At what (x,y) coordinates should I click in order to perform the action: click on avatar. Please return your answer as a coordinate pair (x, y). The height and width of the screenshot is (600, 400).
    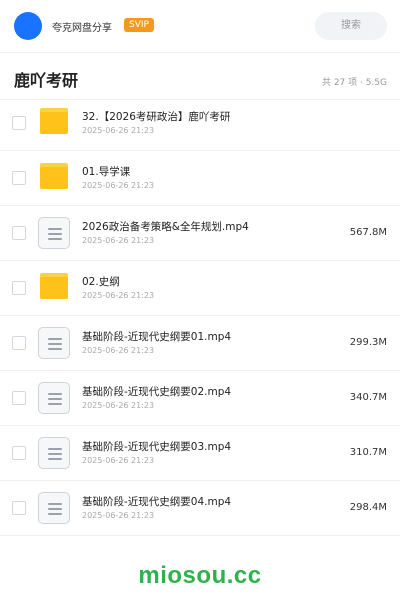
    Looking at the image, I should click on (28, 26).